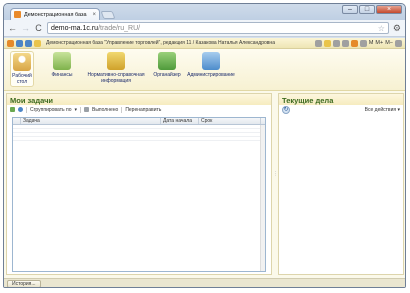 This screenshot has width=410, height=293. I want to click on calculator-icon, so click(363, 43).